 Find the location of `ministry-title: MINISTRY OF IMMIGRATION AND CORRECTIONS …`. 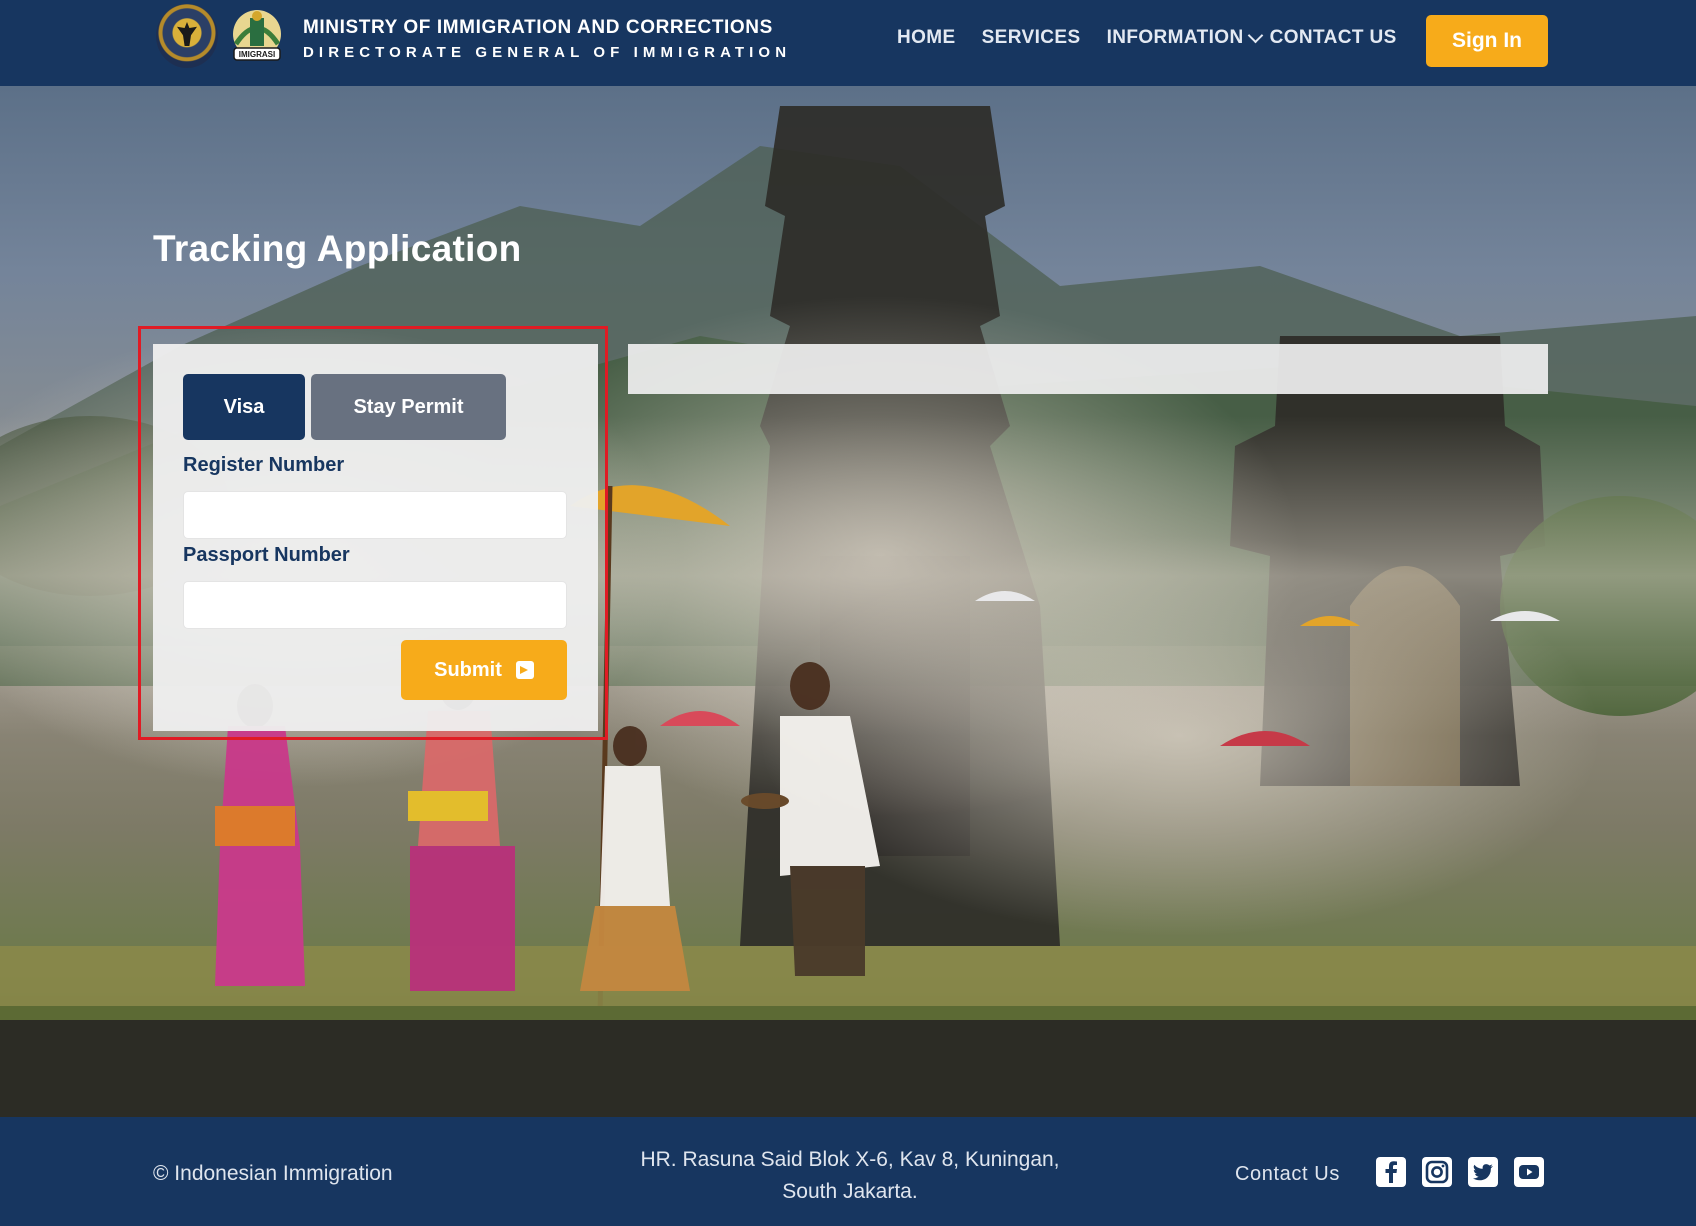

ministry-title: MINISTRY OF IMMIGRATION AND CORRECTIONS … is located at coordinates (547, 39).